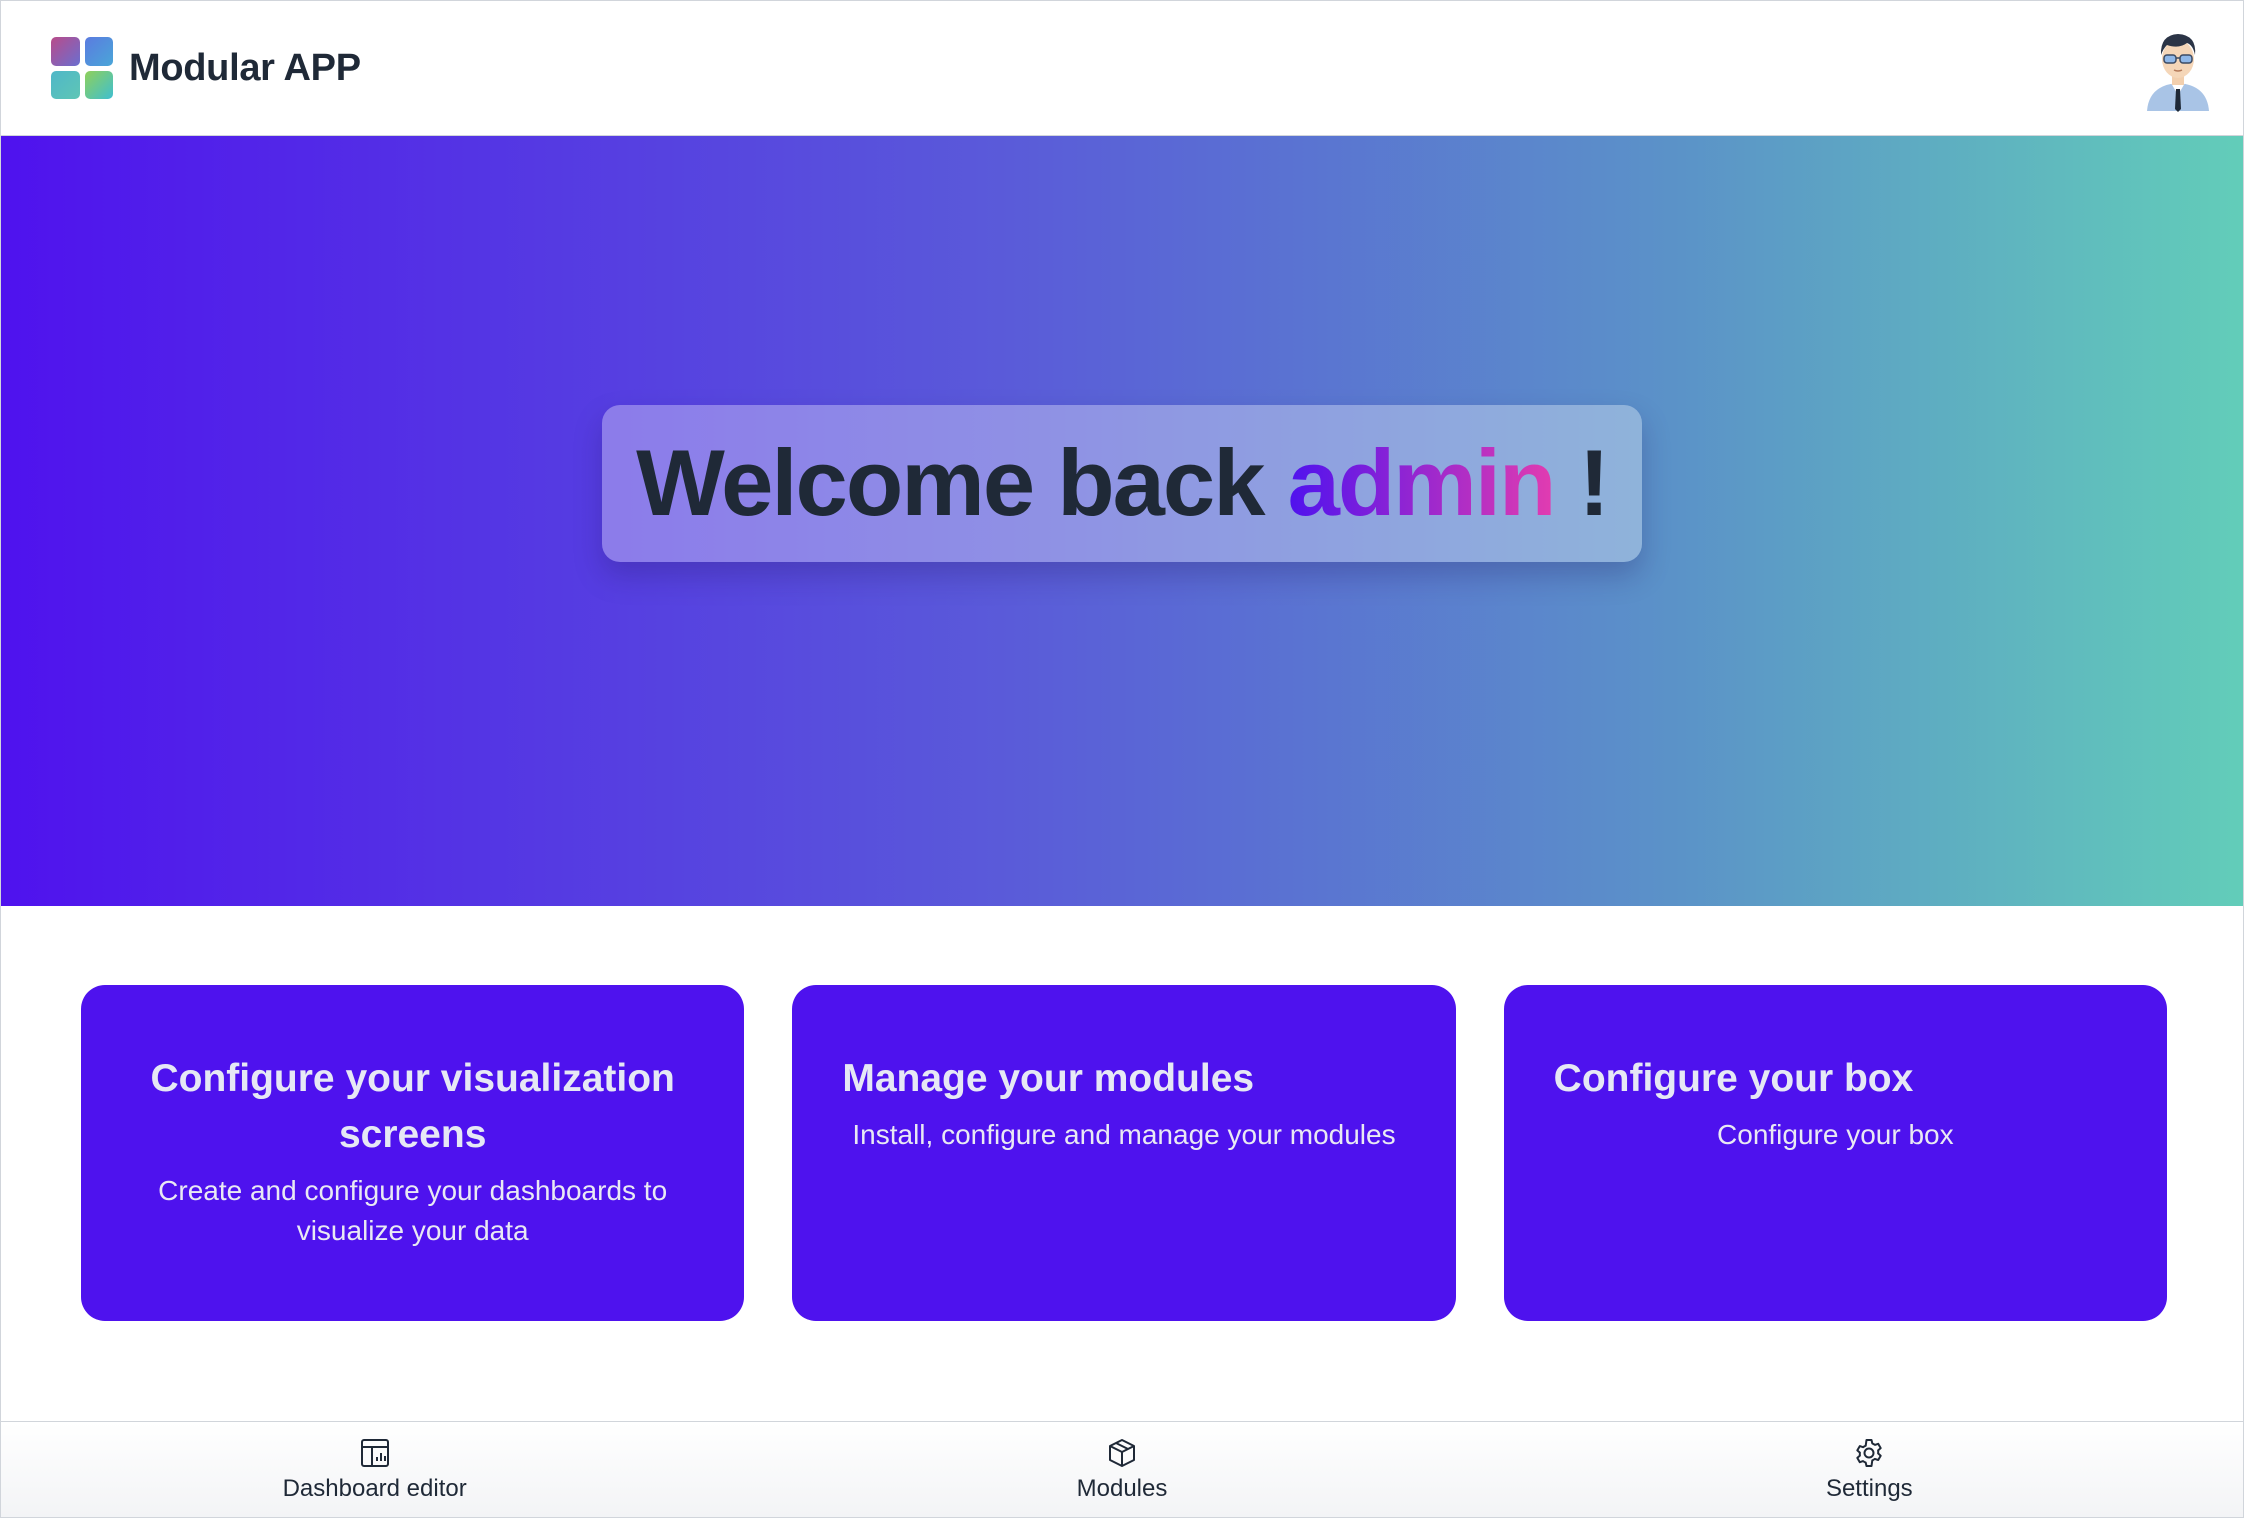  What do you see at coordinates (412, 1106) in the screenshot?
I see `card-title: Configure your visualization screens` at bounding box center [412, 1106].